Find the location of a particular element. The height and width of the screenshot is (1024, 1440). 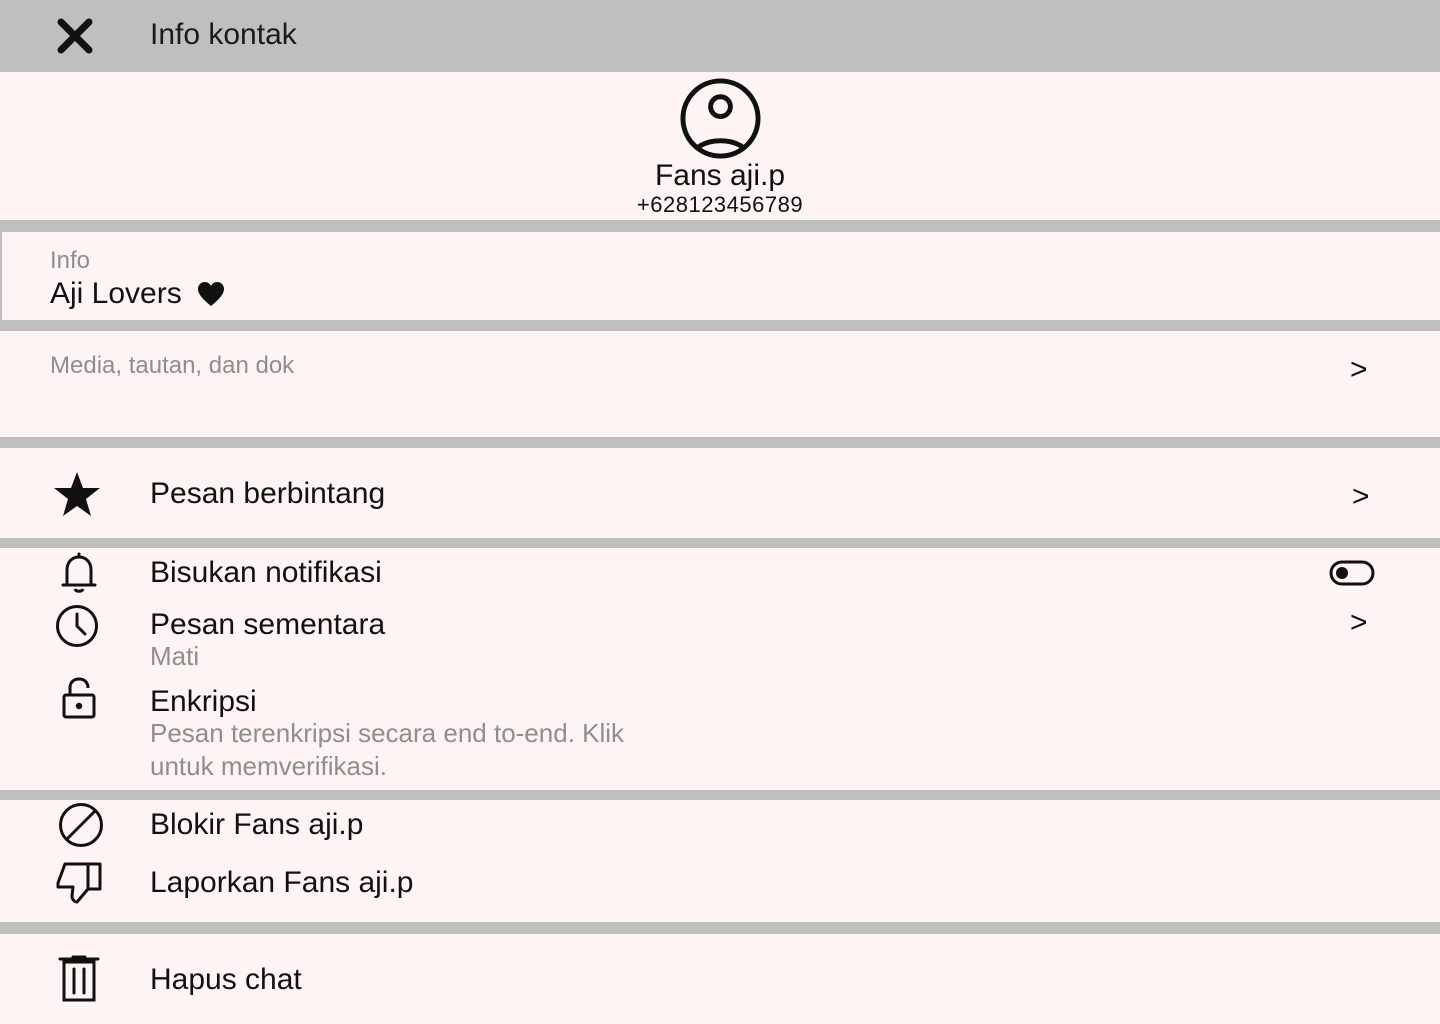

thumbs-down-icon is located at coordinates (79, 883).